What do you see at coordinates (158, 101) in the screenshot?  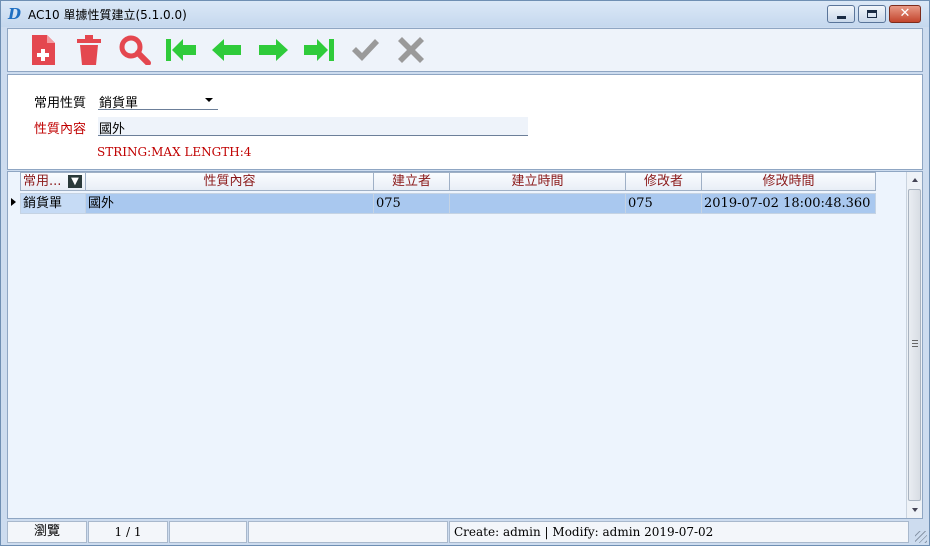 I see `type-dropdown: 銷貨單` at bounding box center [158, 101].